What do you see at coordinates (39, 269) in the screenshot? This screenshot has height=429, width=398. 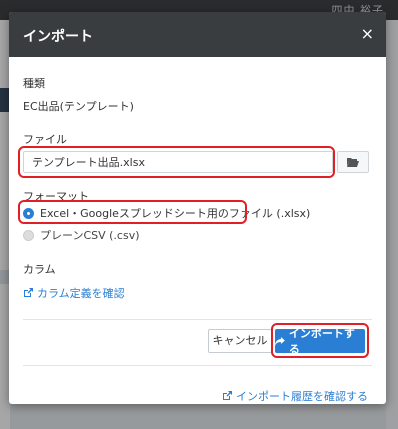 I see `column-label: カラム` at bounding box center [39, 269].